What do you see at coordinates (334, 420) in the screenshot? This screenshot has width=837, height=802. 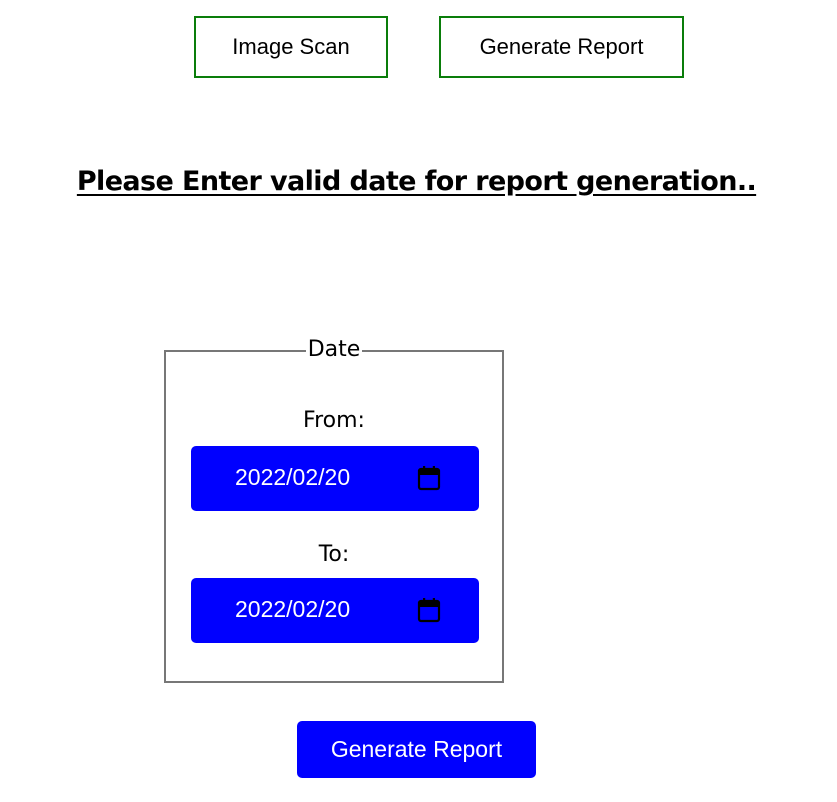 I see `from-label: From:` at bounding box center [334, 420].